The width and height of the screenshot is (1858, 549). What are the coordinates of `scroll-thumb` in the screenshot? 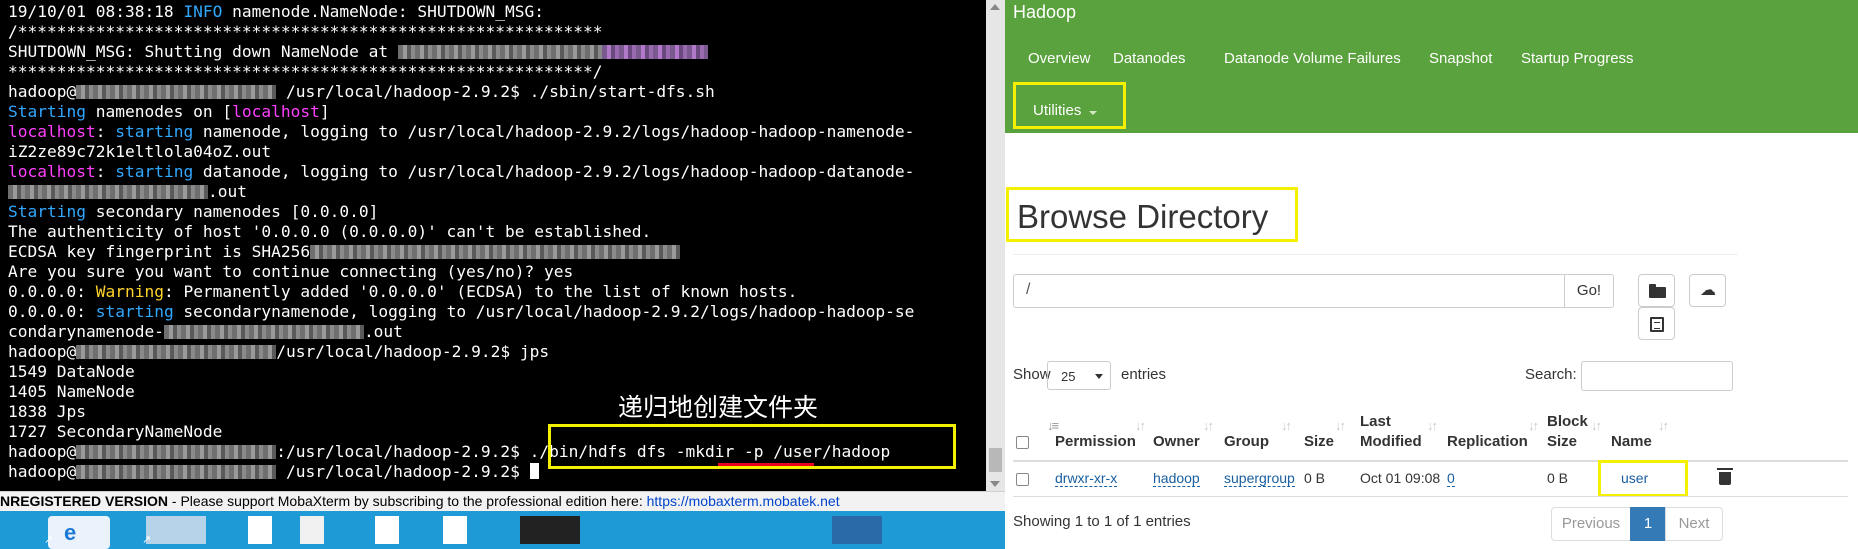 It's located at (995, 460).